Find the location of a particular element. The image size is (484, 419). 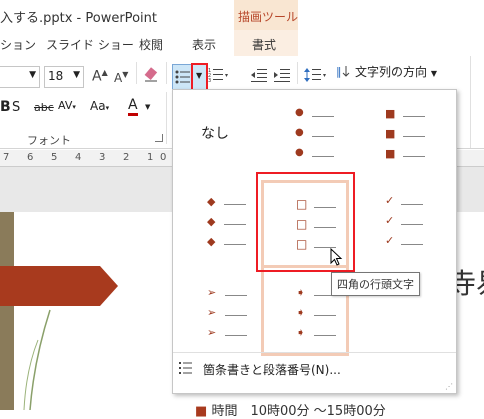

drawing-tools-label: 描画ツール is located at coordinates (268, 17).